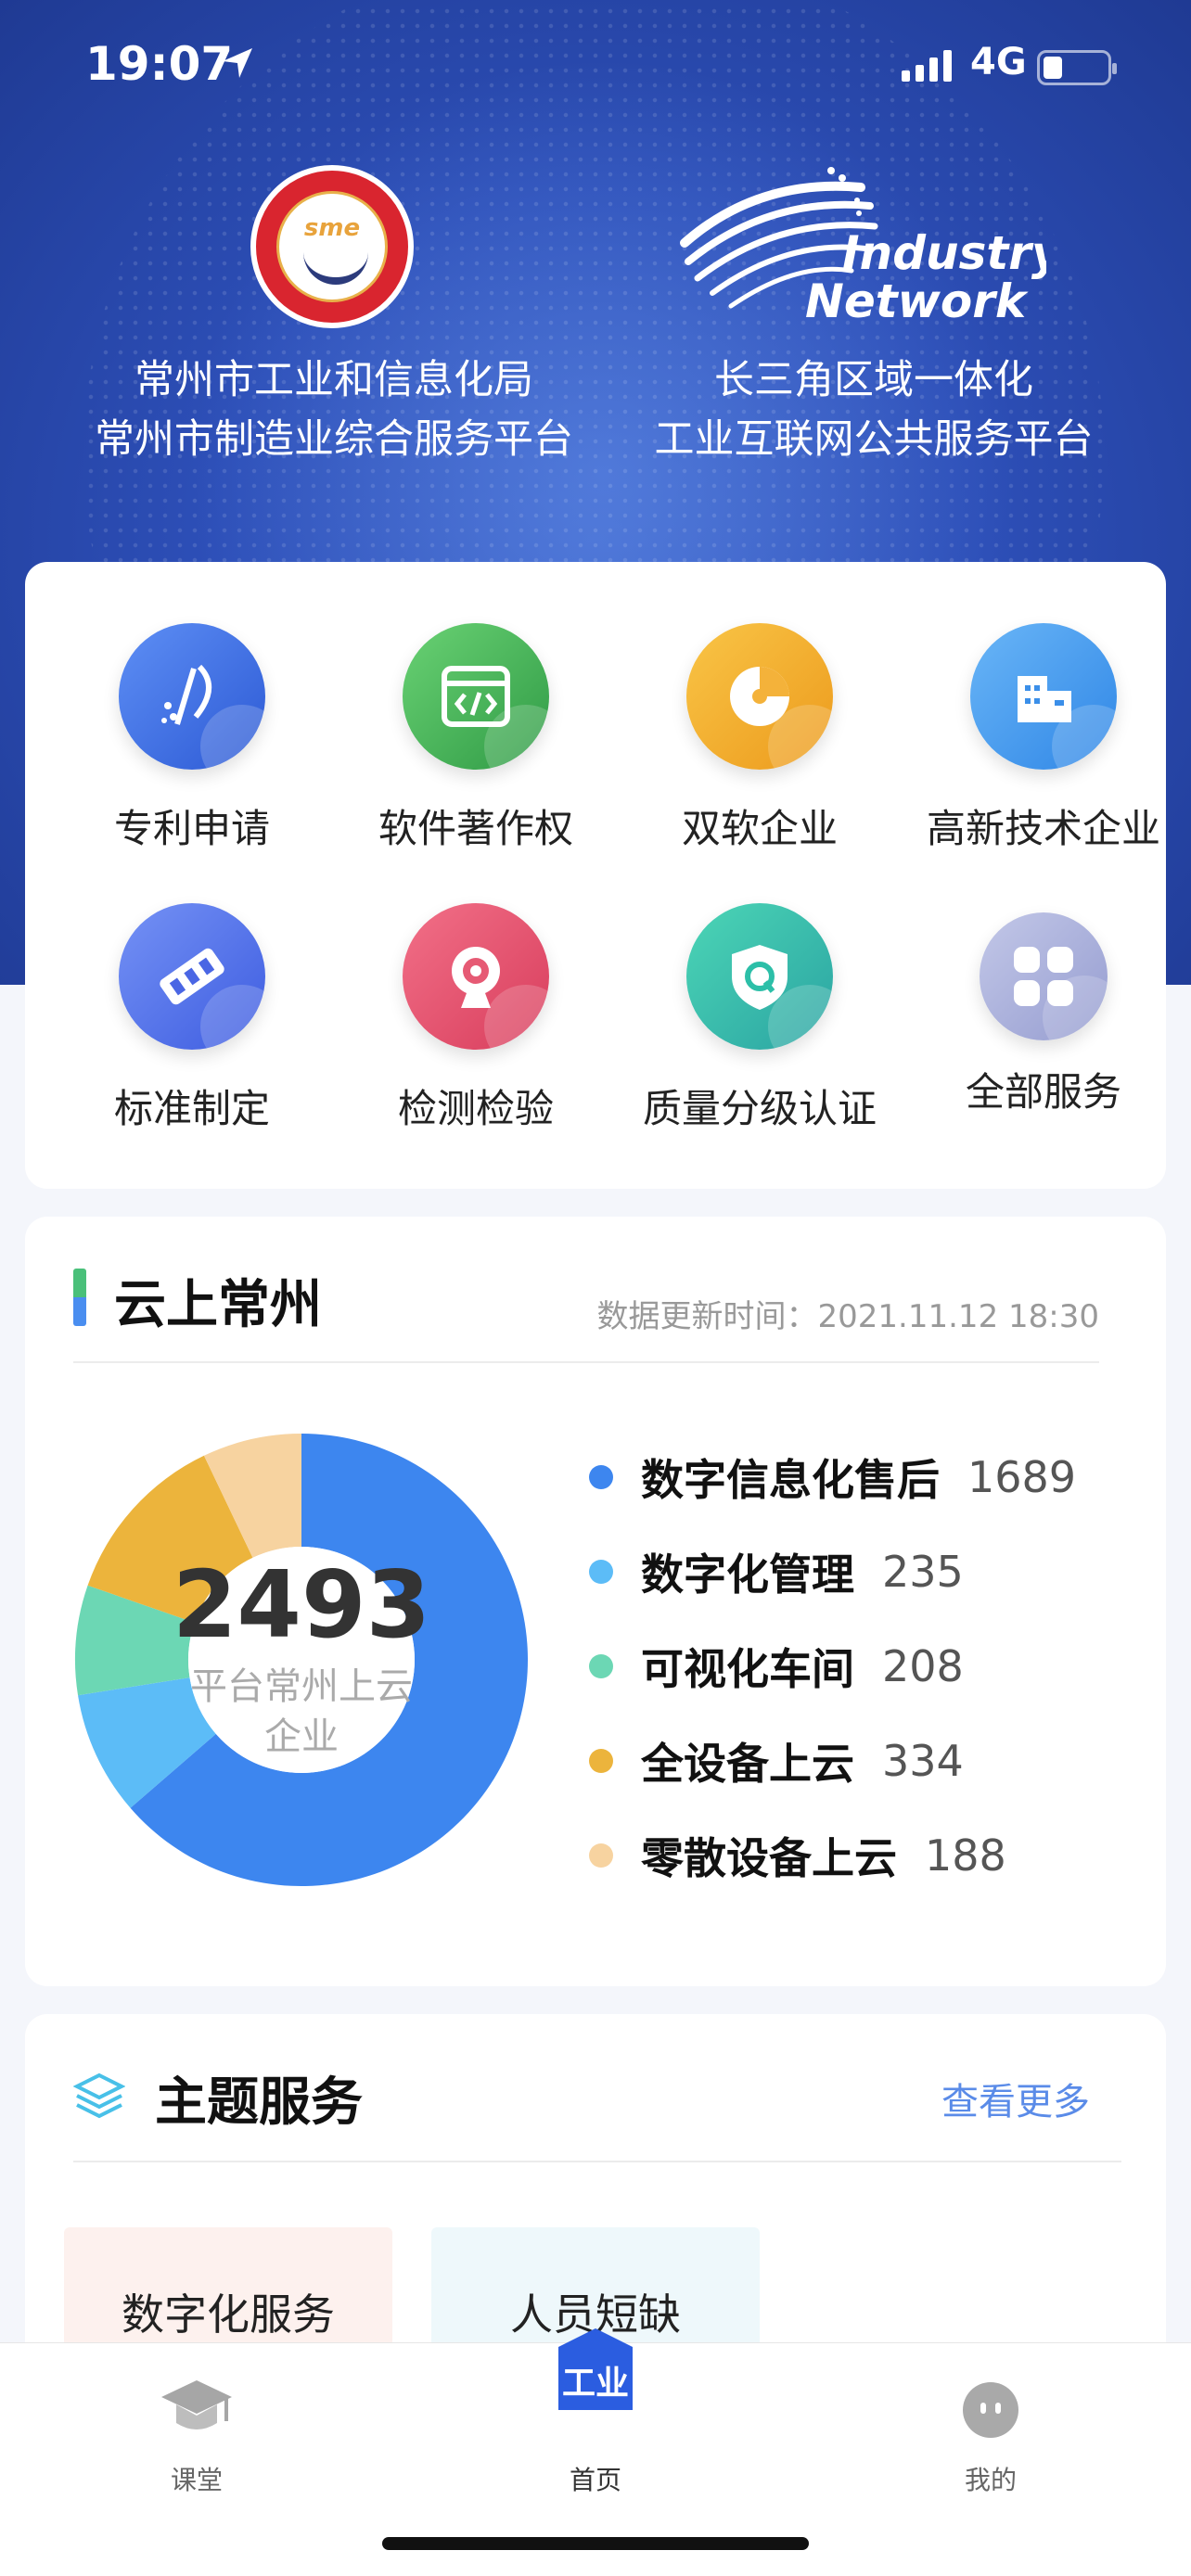 The height and width of the screenshot is (2576, 1191). Describe the element at coordinates (923, 1761) in the screenshot. I see `legend-value: 334` at that location.